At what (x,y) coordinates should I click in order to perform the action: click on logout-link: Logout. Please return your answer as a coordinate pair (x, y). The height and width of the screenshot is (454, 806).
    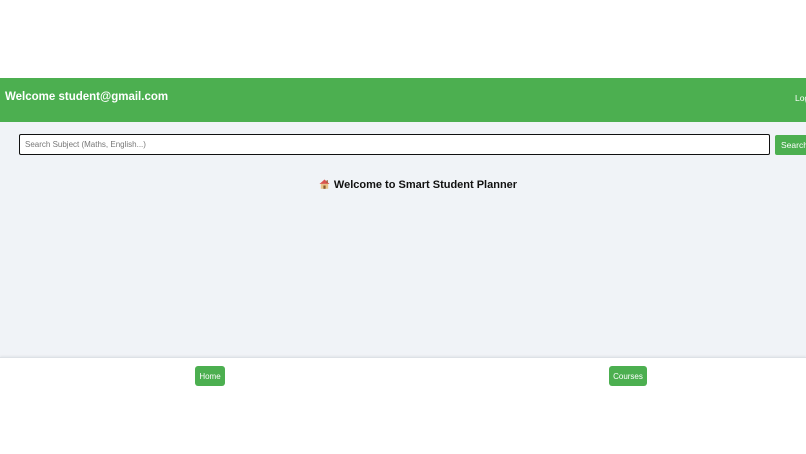
    Looking at the image, I should click on (800, 98).